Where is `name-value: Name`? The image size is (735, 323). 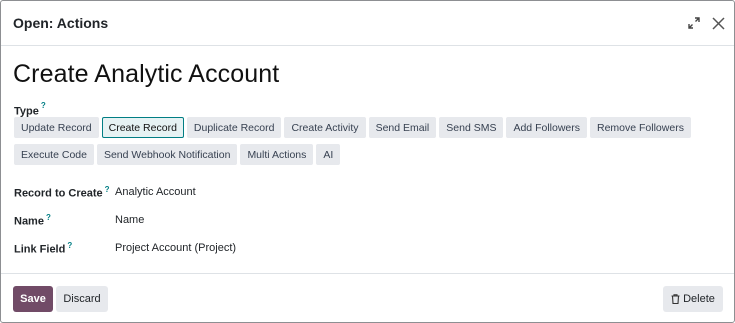 name-value: Name is located at coordinates (129, 220).